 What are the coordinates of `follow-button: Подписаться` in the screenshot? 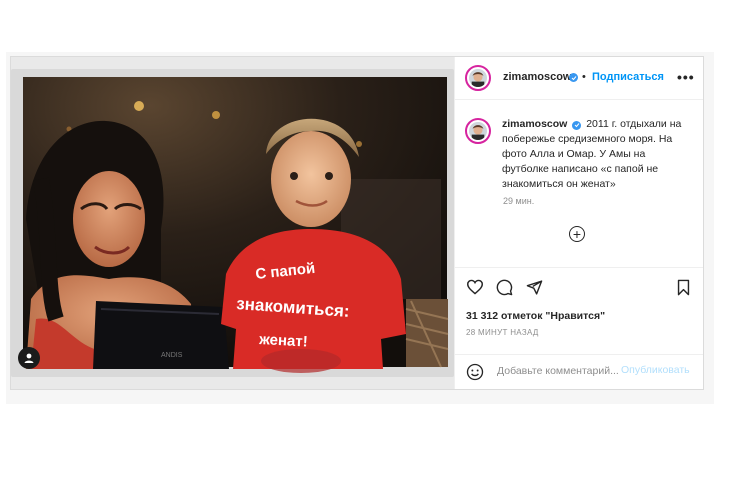 It's located at (628, 77).